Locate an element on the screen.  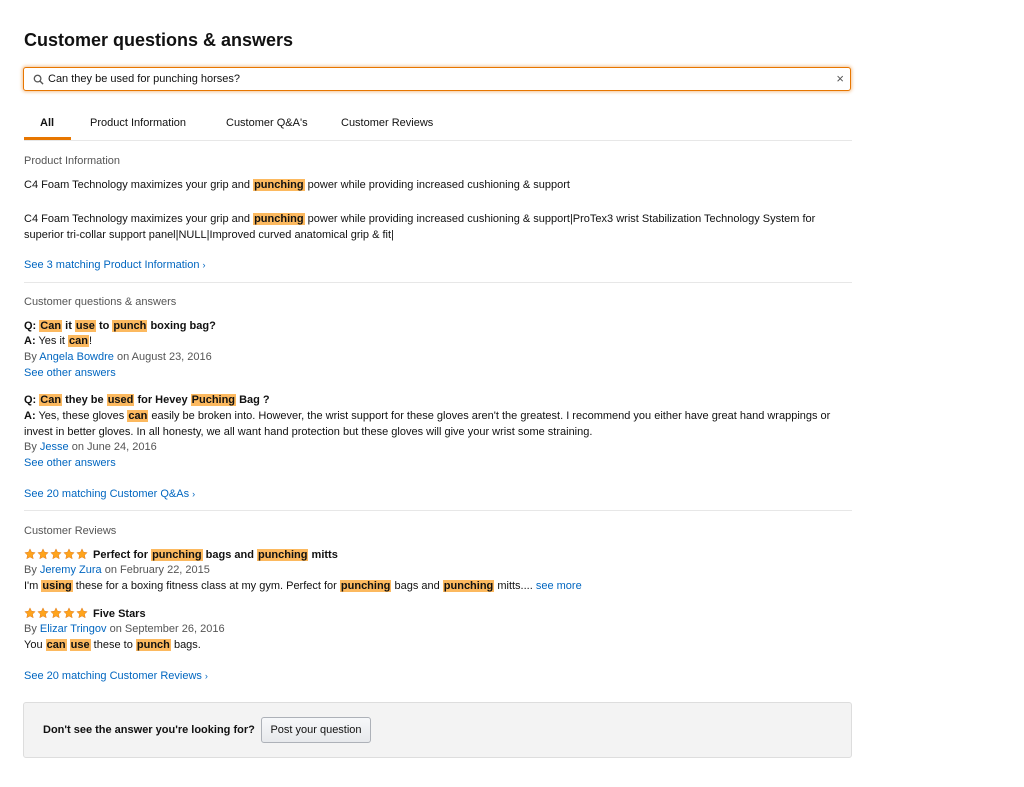
page-title: Customer questions & answers is located at coordinates (159, 40).